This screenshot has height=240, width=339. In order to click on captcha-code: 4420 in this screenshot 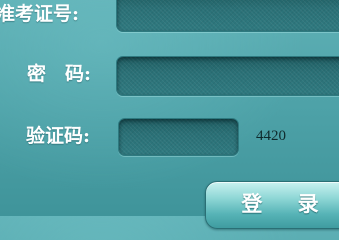, I will do `click(271, 136)`.